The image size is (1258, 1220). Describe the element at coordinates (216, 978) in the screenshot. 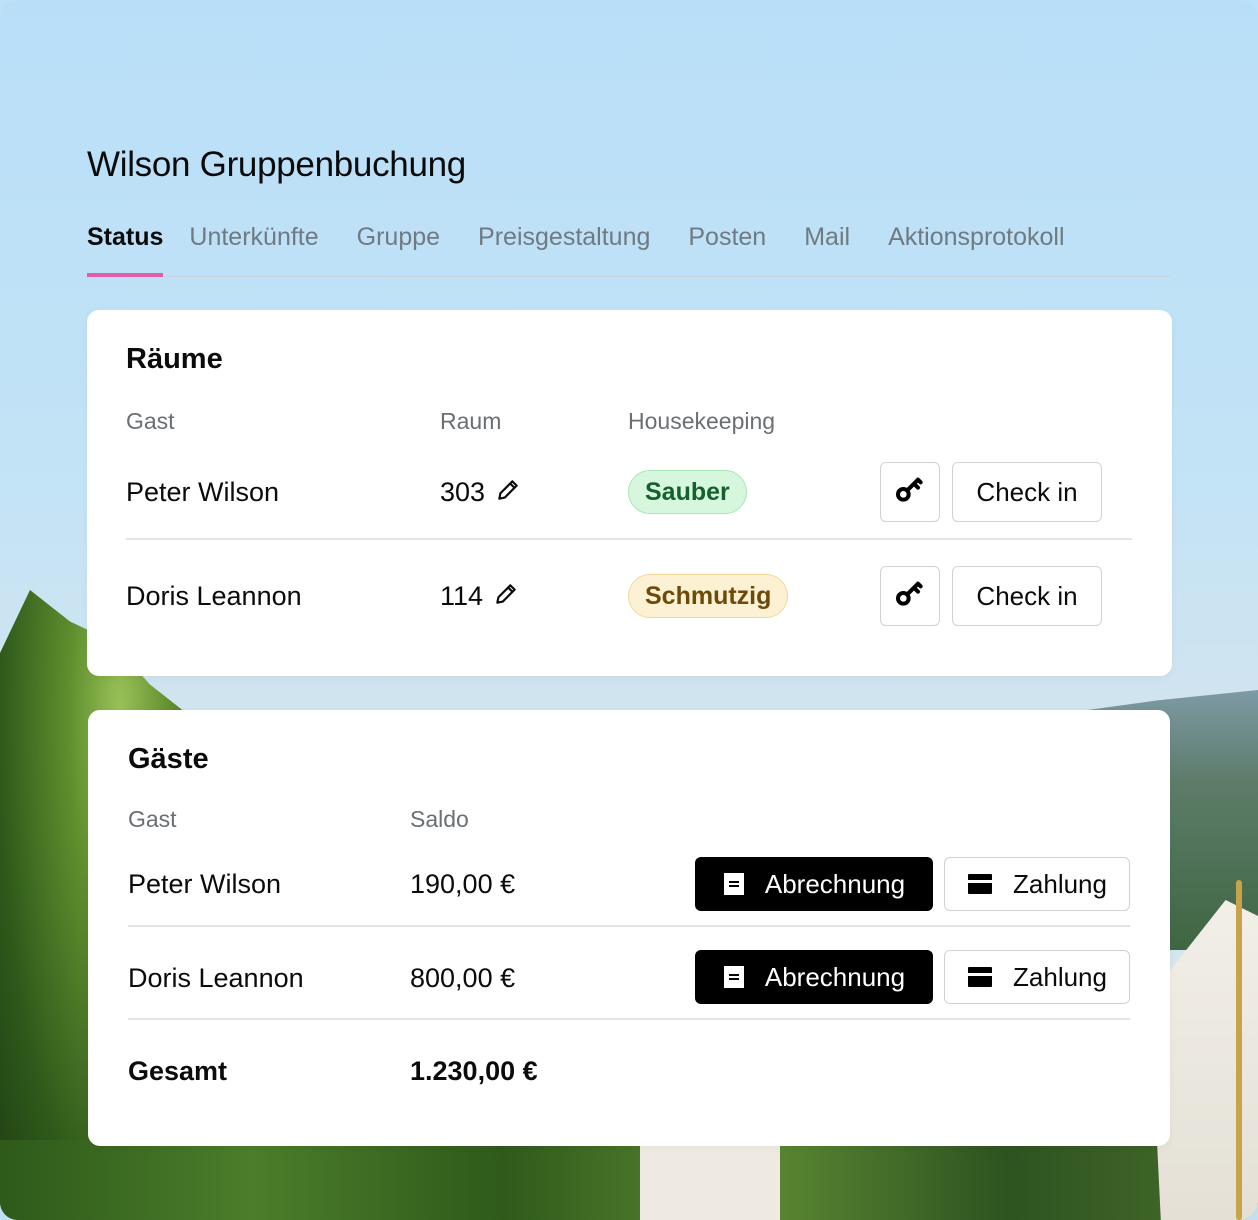

I see `guest-name: Doris Leannon` at that location.